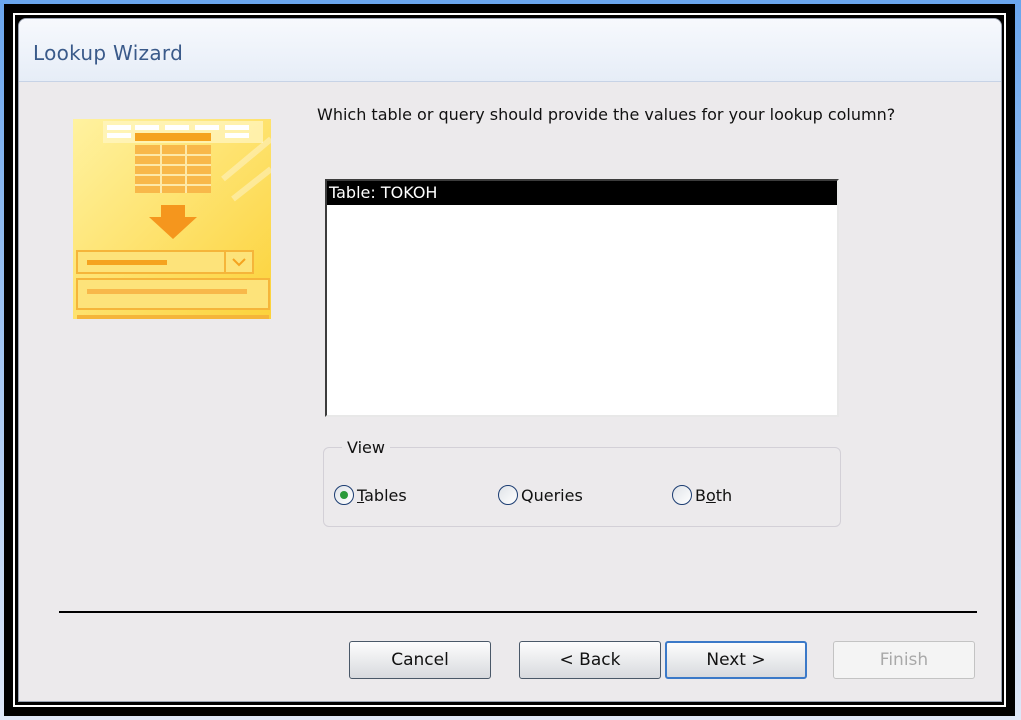  I want to click on radio-tables-label: Tables, so click(382, 495).